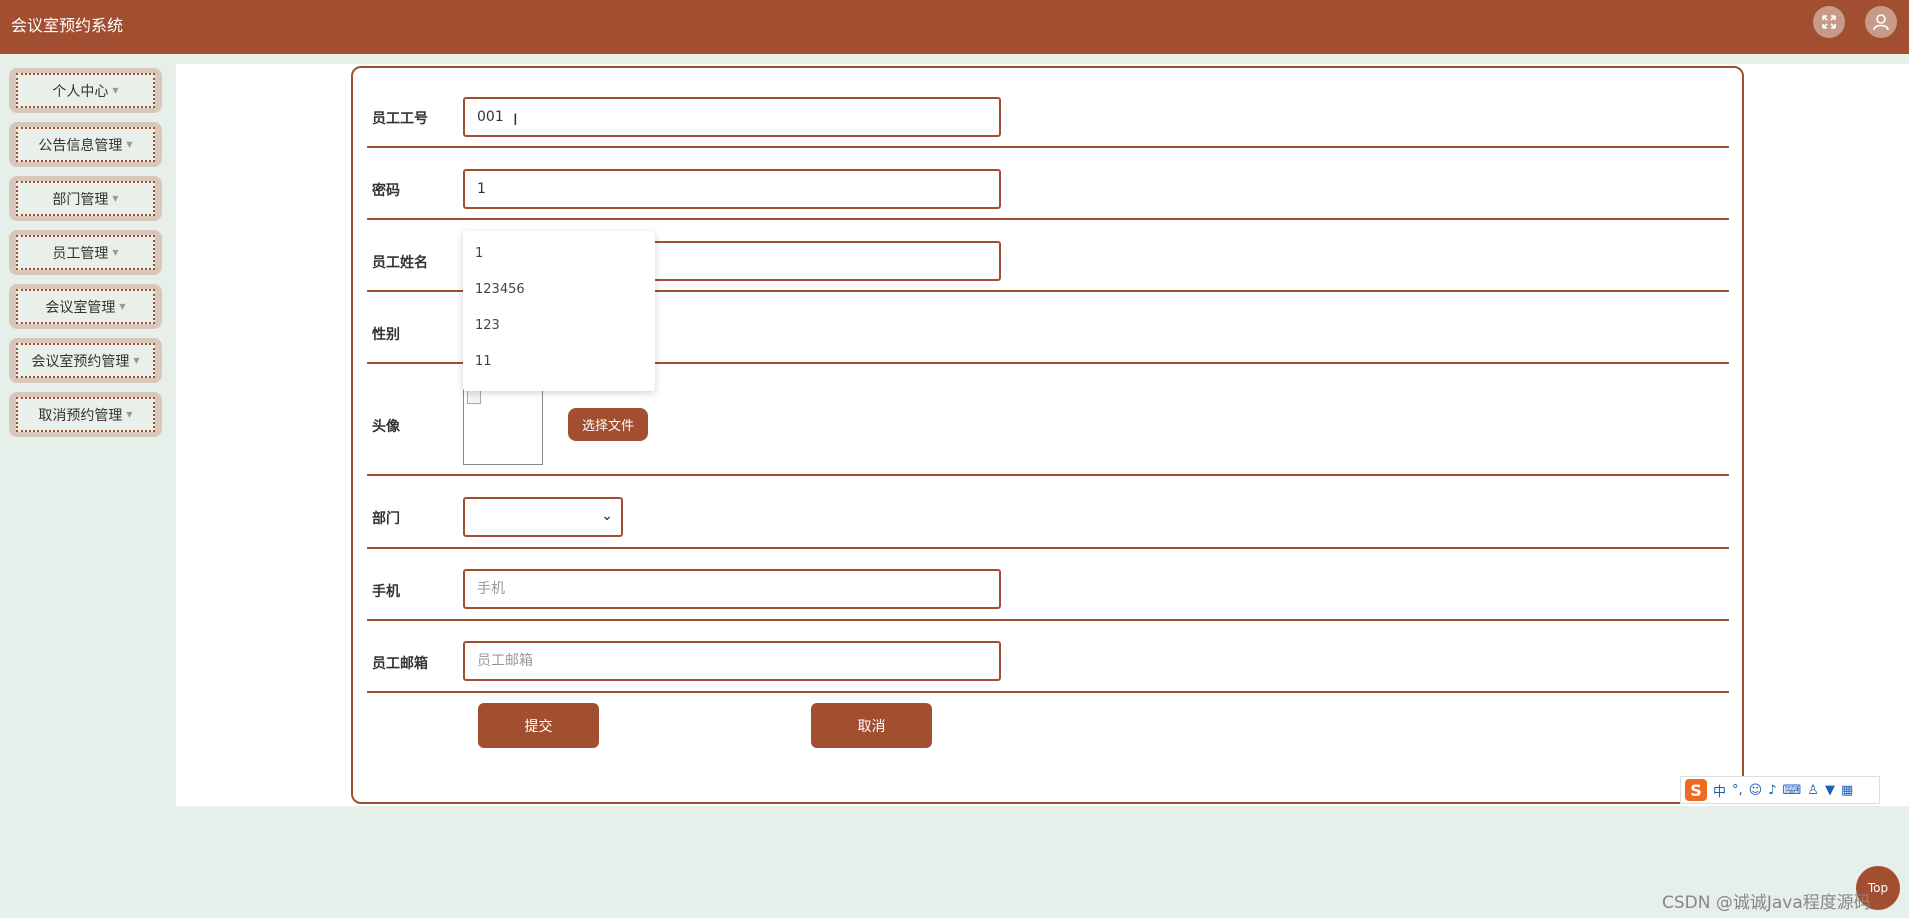  I want to click on password-input: 1, so click(732, 189).